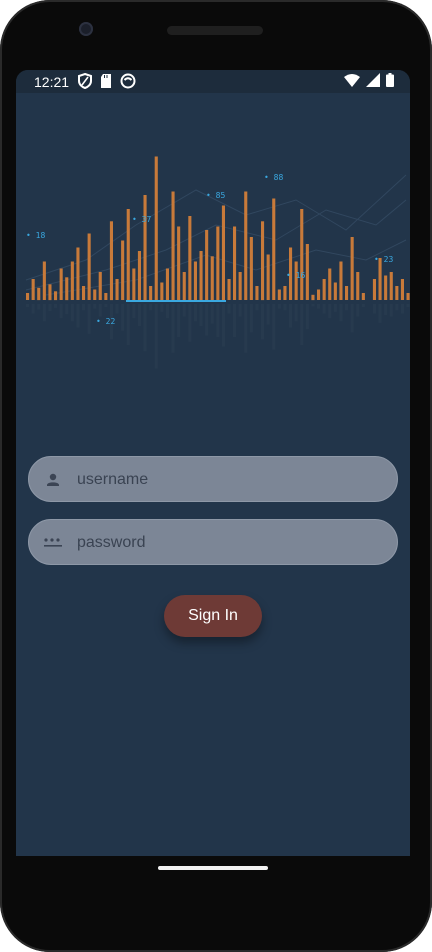 This screenshot has width=432, height=952. What do you see at coordinates (390, 80) in the screenshot?
I see `battery-icon` at bounding box center [390, 80].